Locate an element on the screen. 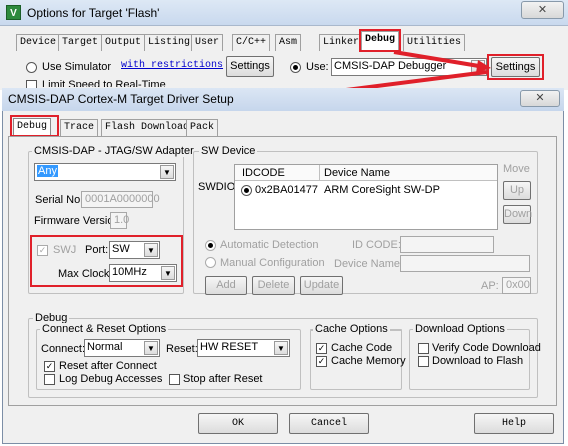 This screenshot has height=446, width=568. cache-legend: Cache Options is located at coordinates (351, 329).